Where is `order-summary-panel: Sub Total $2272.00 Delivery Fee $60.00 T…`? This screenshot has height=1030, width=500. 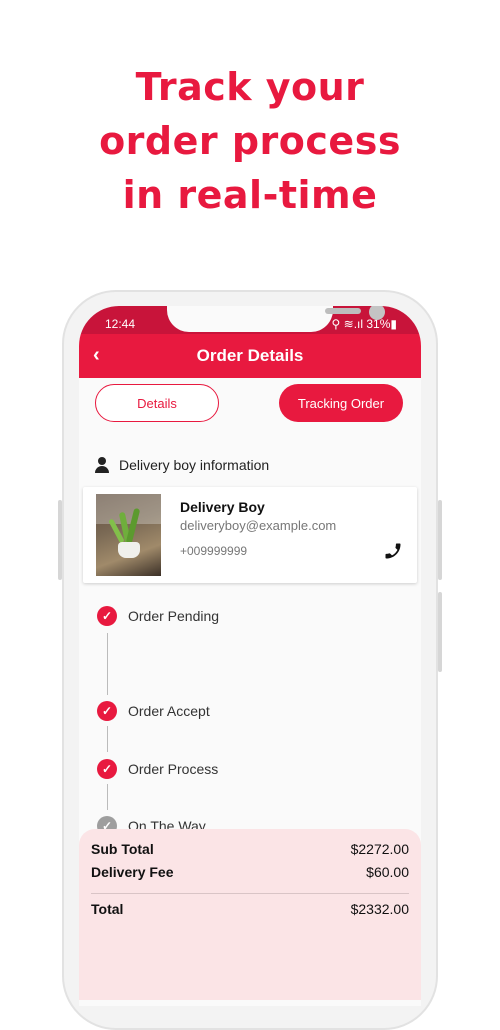 order-summary-panel: Sub Total $2272.00 Delivery Fee $60.00 T… is located at coordinates (250, 914).